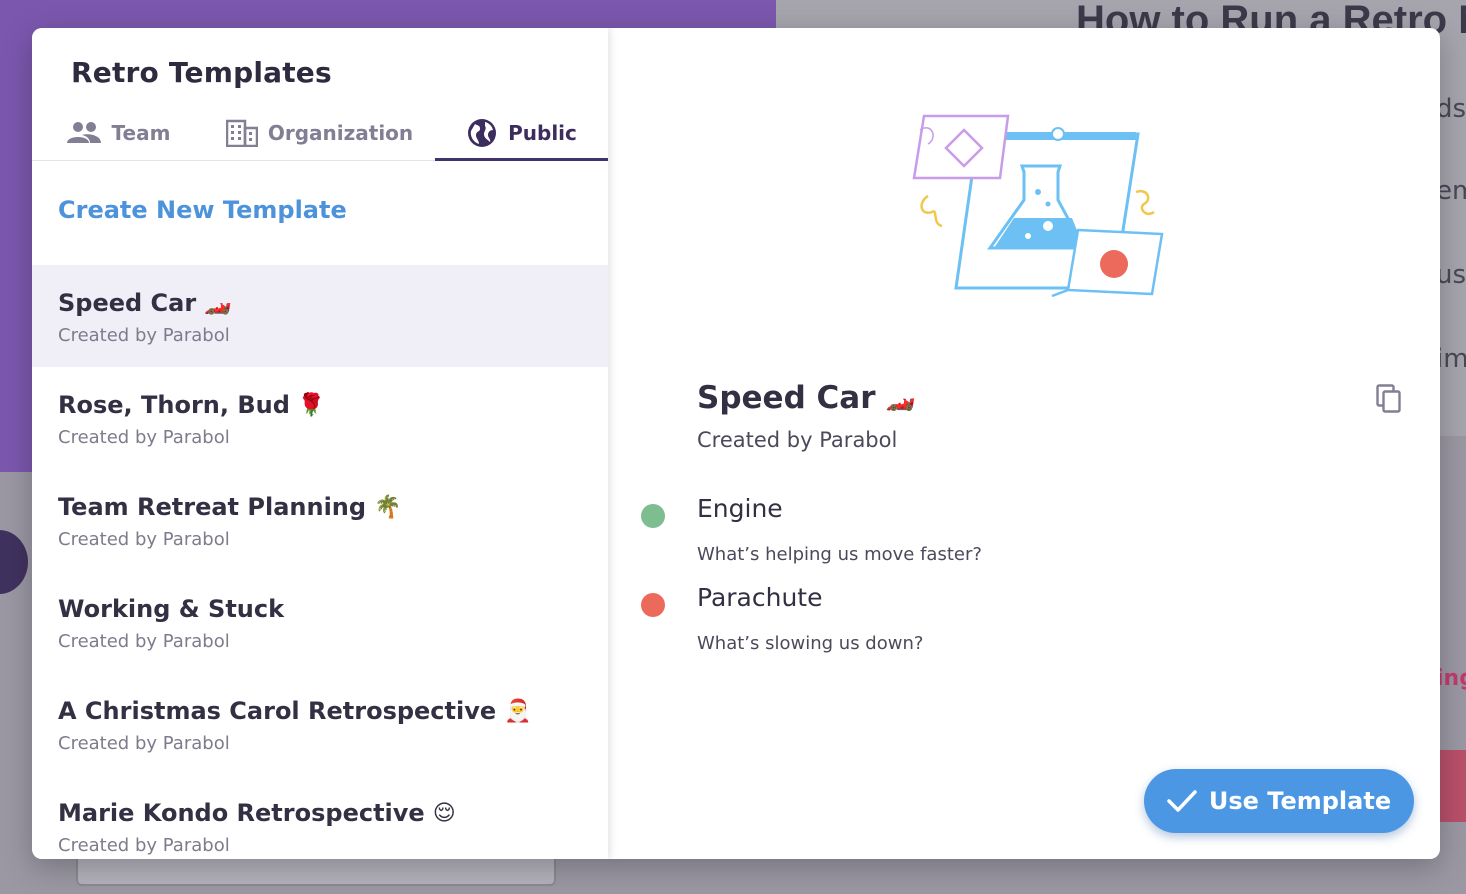 The image size is (1466, 894). Describe the element at coordinates (202, 210) in the screenshot. I see `create-new-template-link: Create New Template` at that location.